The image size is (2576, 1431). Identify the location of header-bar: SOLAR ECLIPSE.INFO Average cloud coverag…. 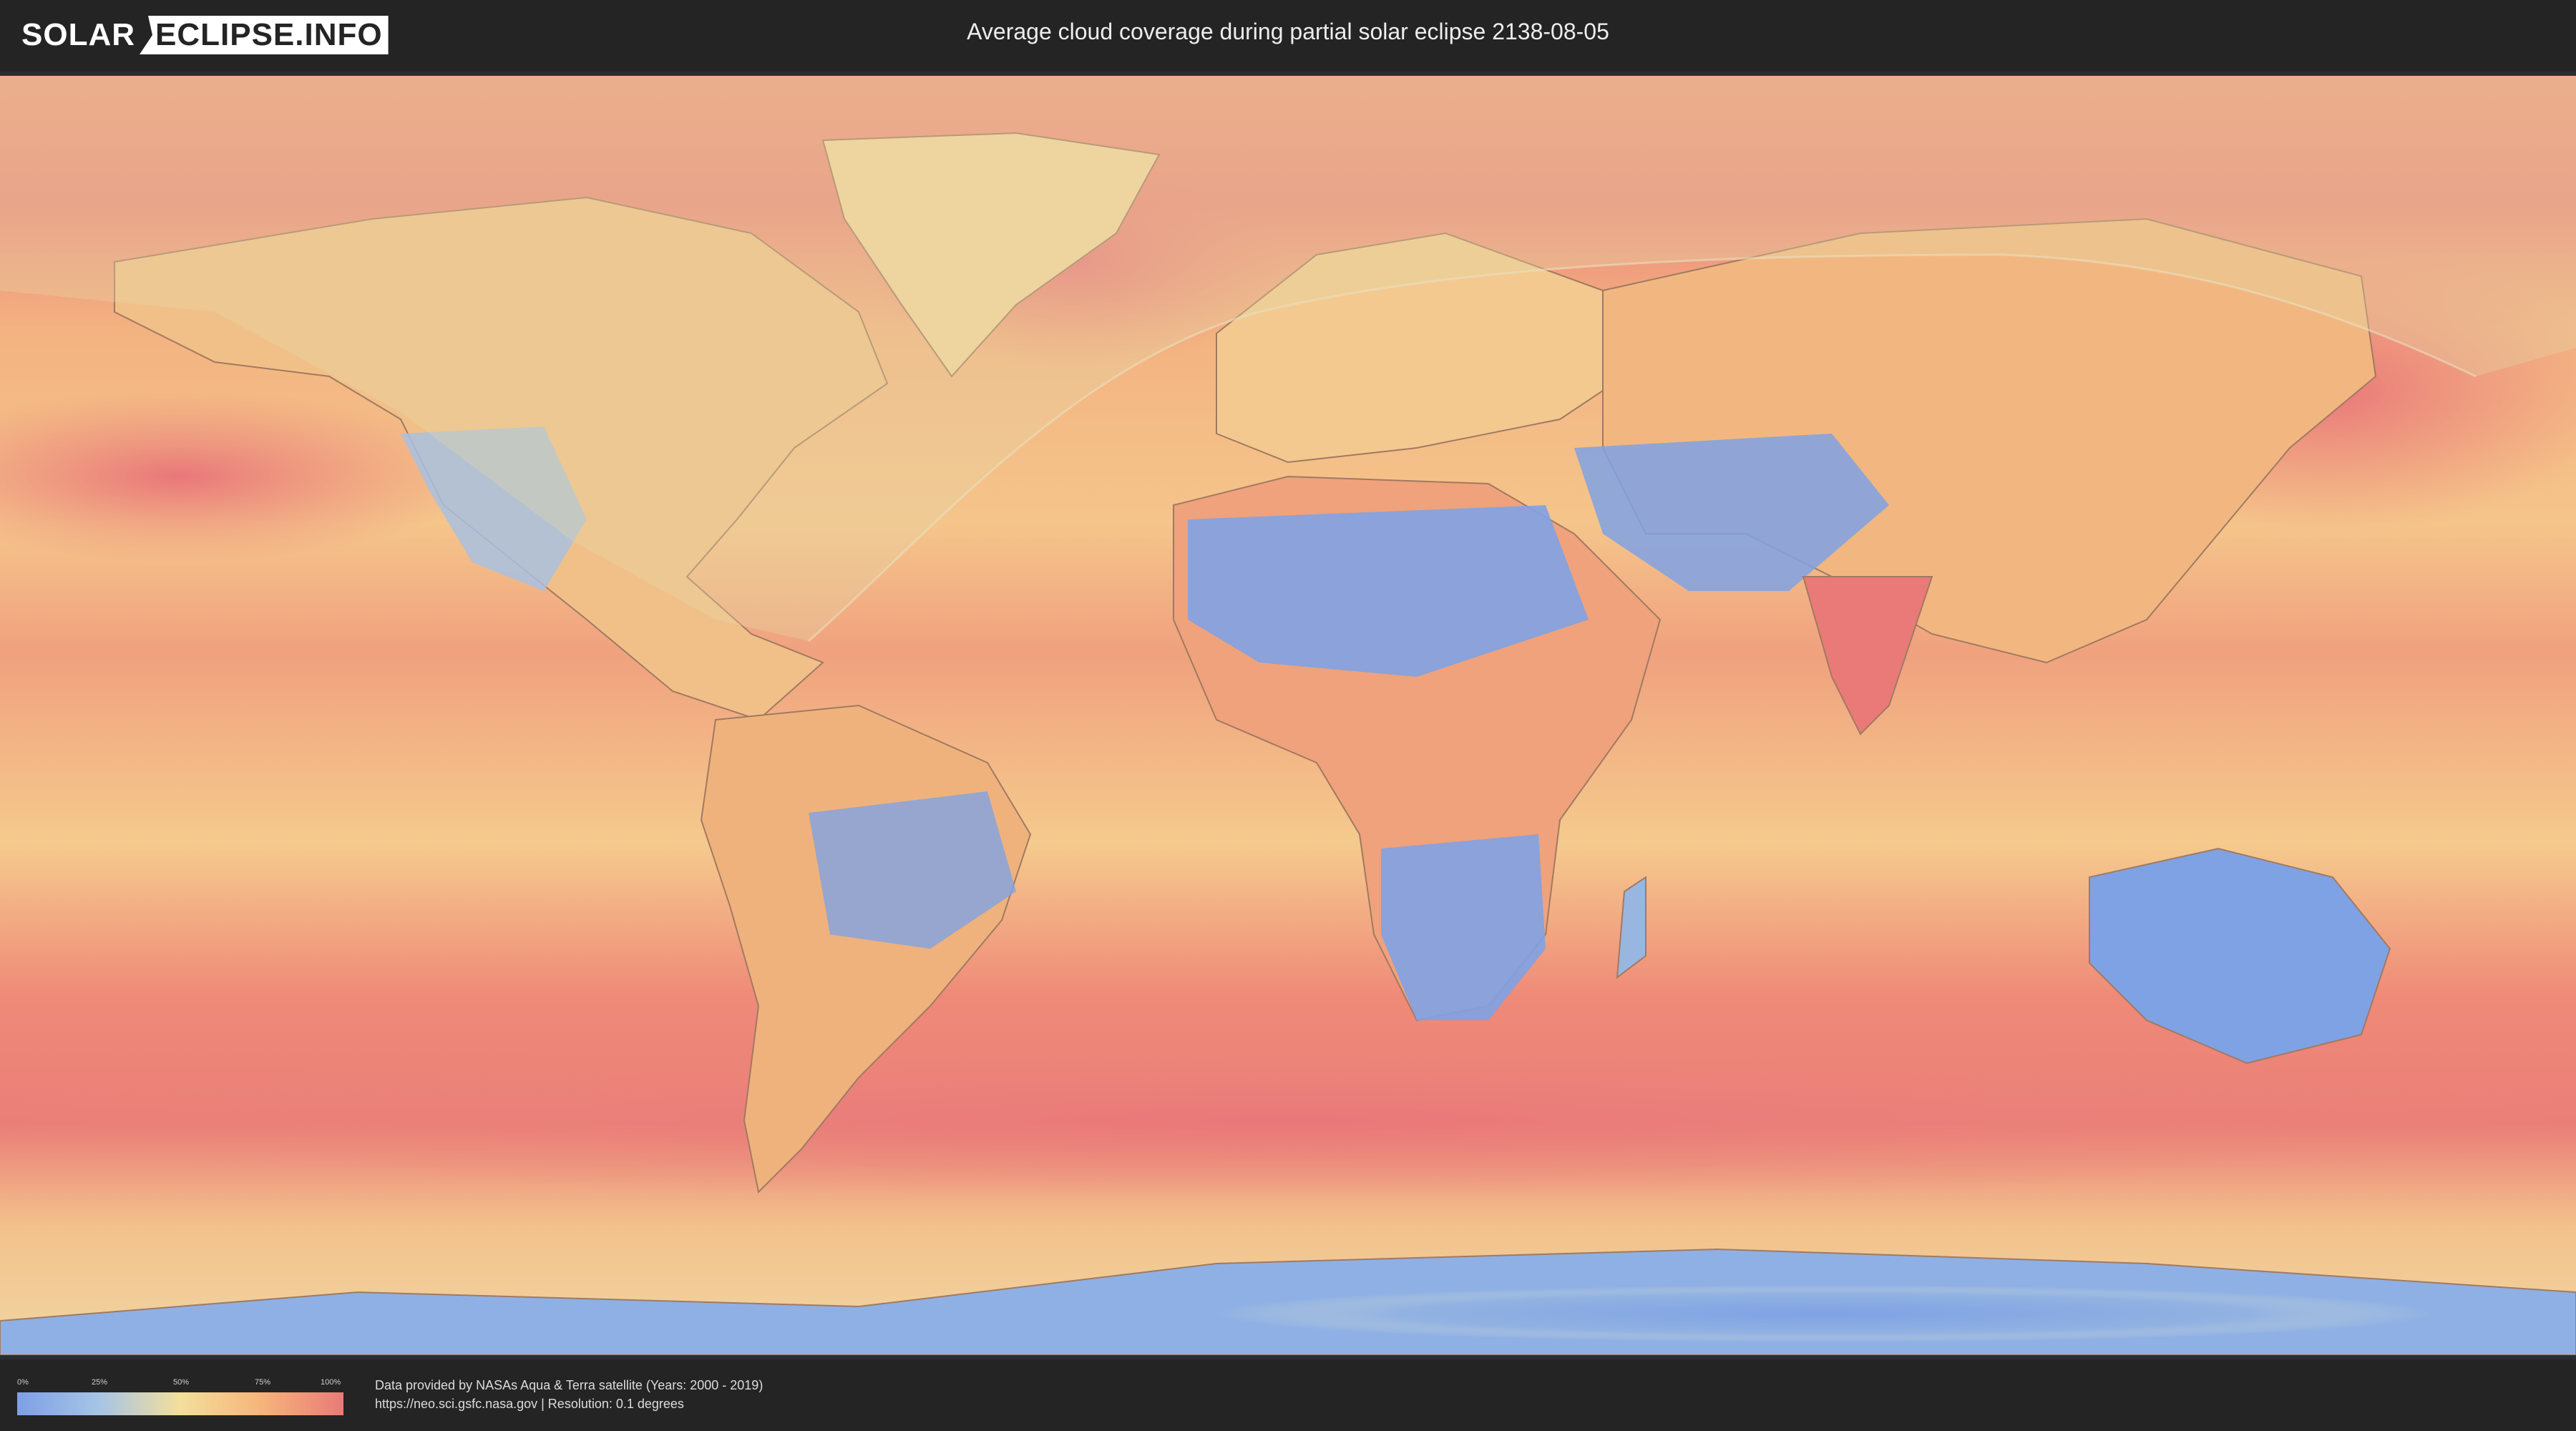
(1288, 36).